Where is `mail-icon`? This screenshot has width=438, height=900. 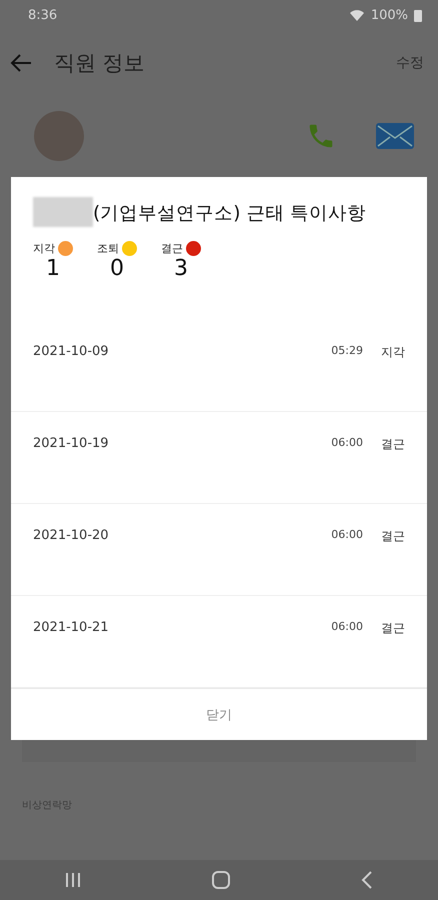
mail-icon is located at coordinates (395, 136).